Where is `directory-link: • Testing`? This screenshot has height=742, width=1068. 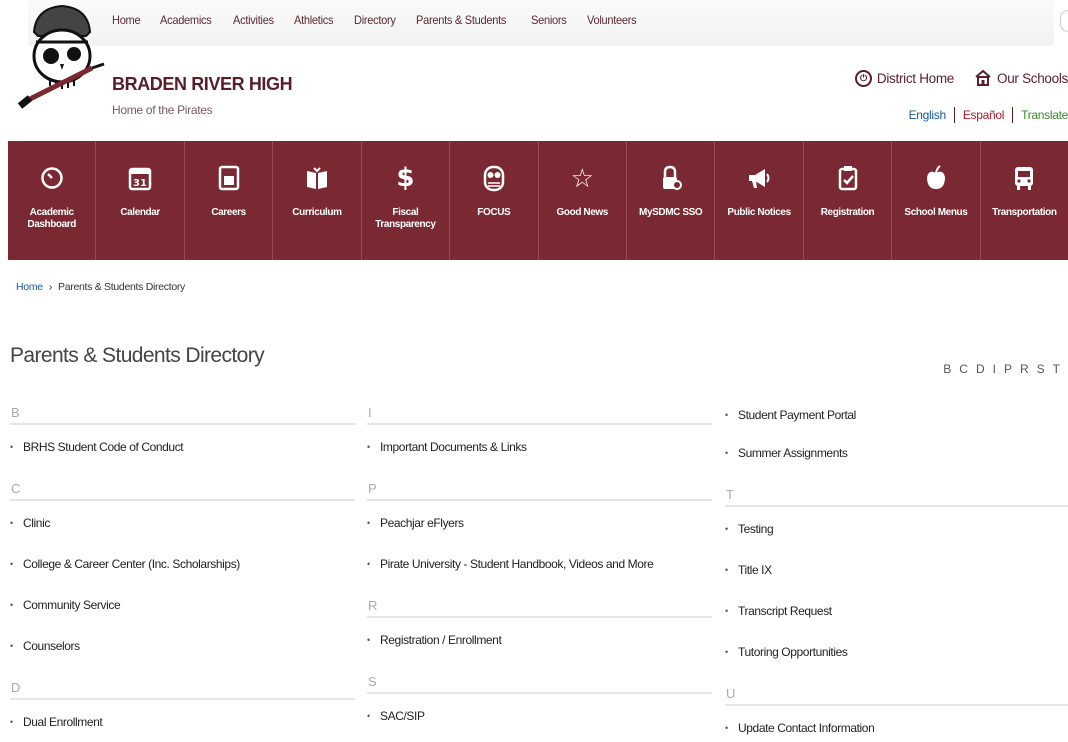 directory-link: • Testing is located at coordinates (896, 539).